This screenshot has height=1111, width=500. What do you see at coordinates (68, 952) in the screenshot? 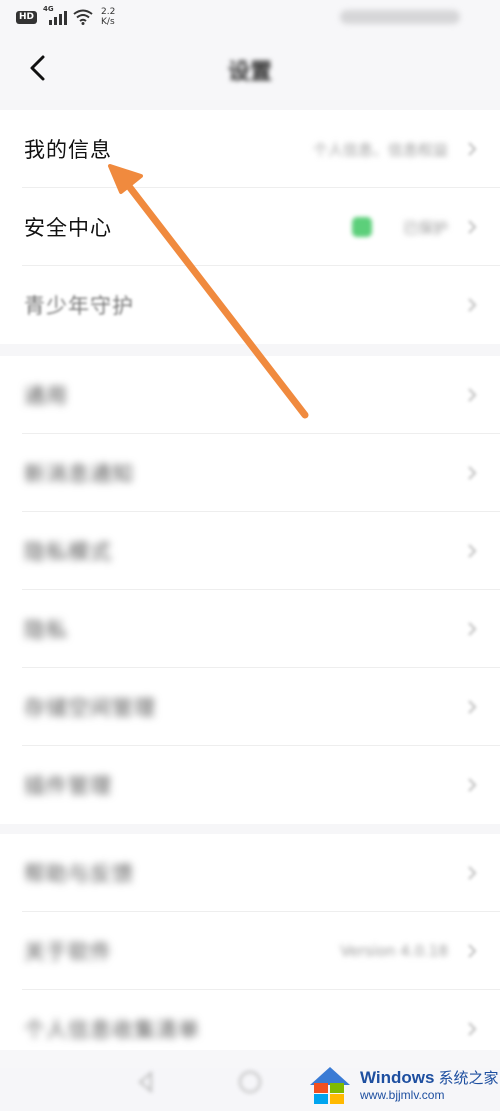
I see `row-label: 关于软件` at bounding box center [68, 952].